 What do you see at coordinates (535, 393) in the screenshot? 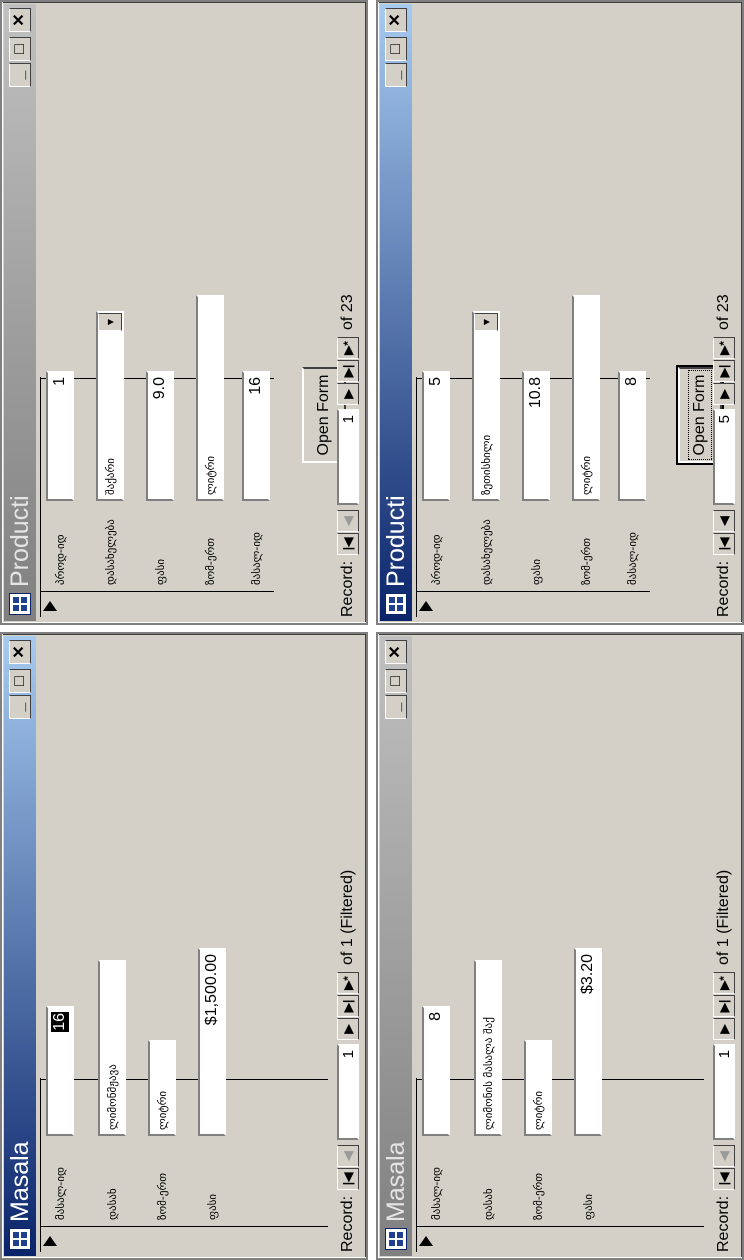
I see `field-value: 10.8` at bounding box center [535, 393].